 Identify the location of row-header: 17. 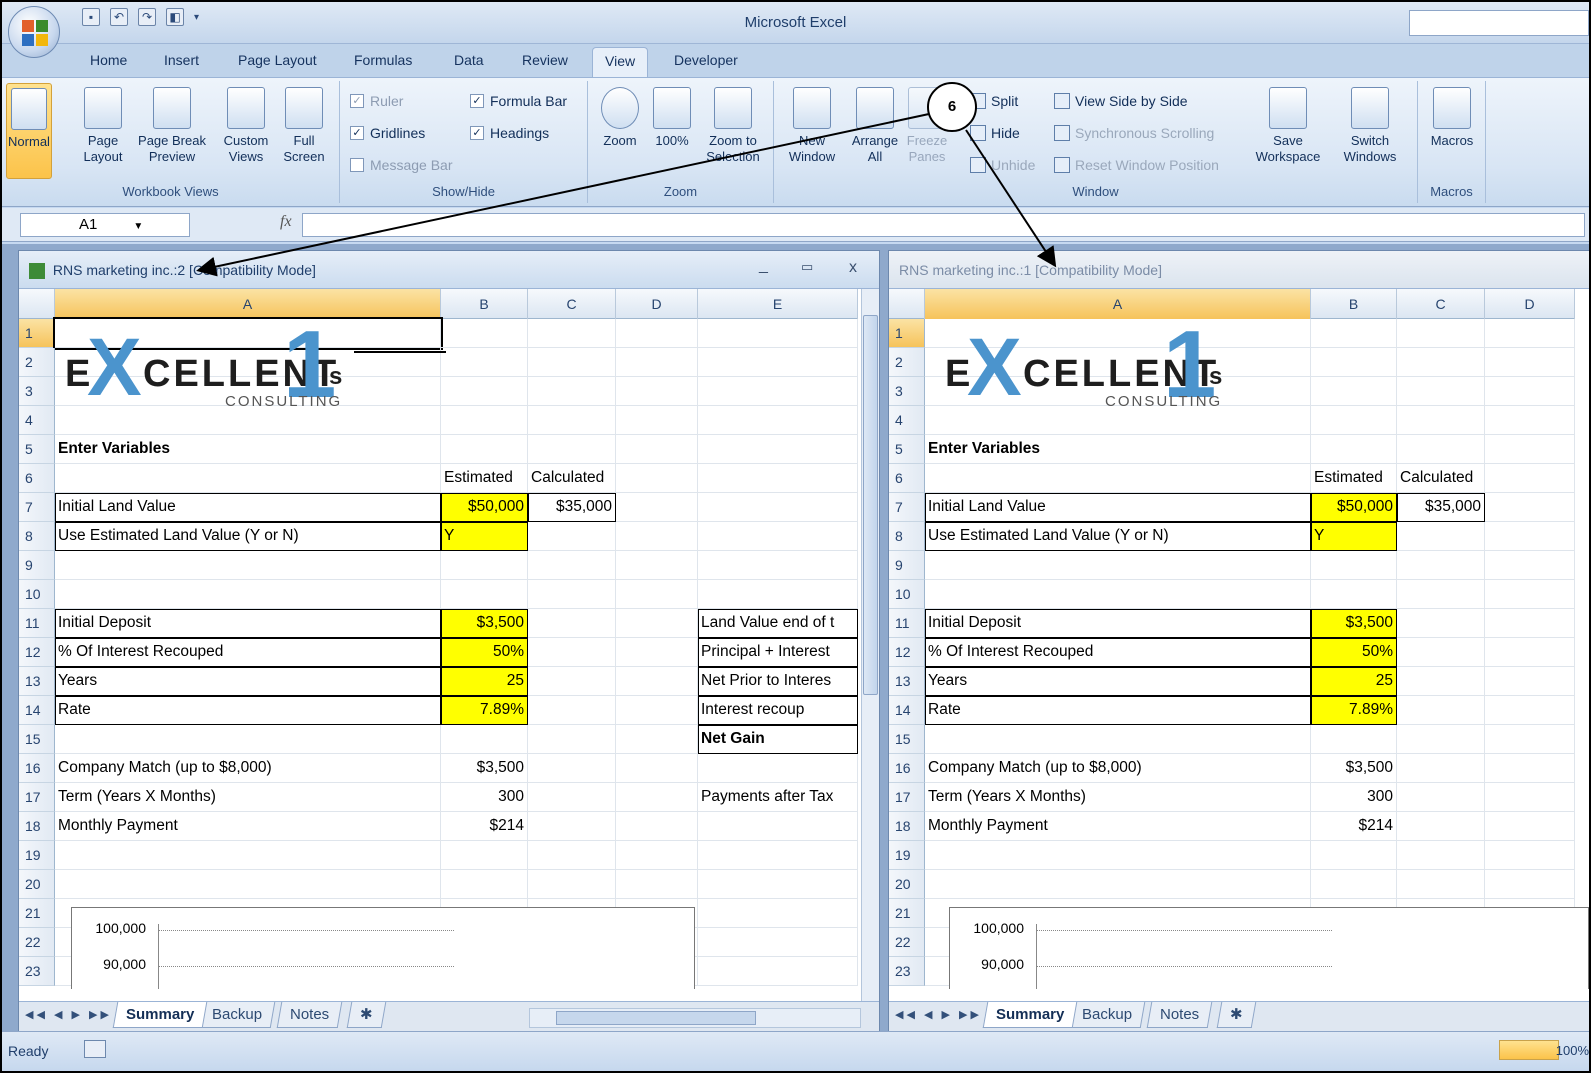
(907, 797).